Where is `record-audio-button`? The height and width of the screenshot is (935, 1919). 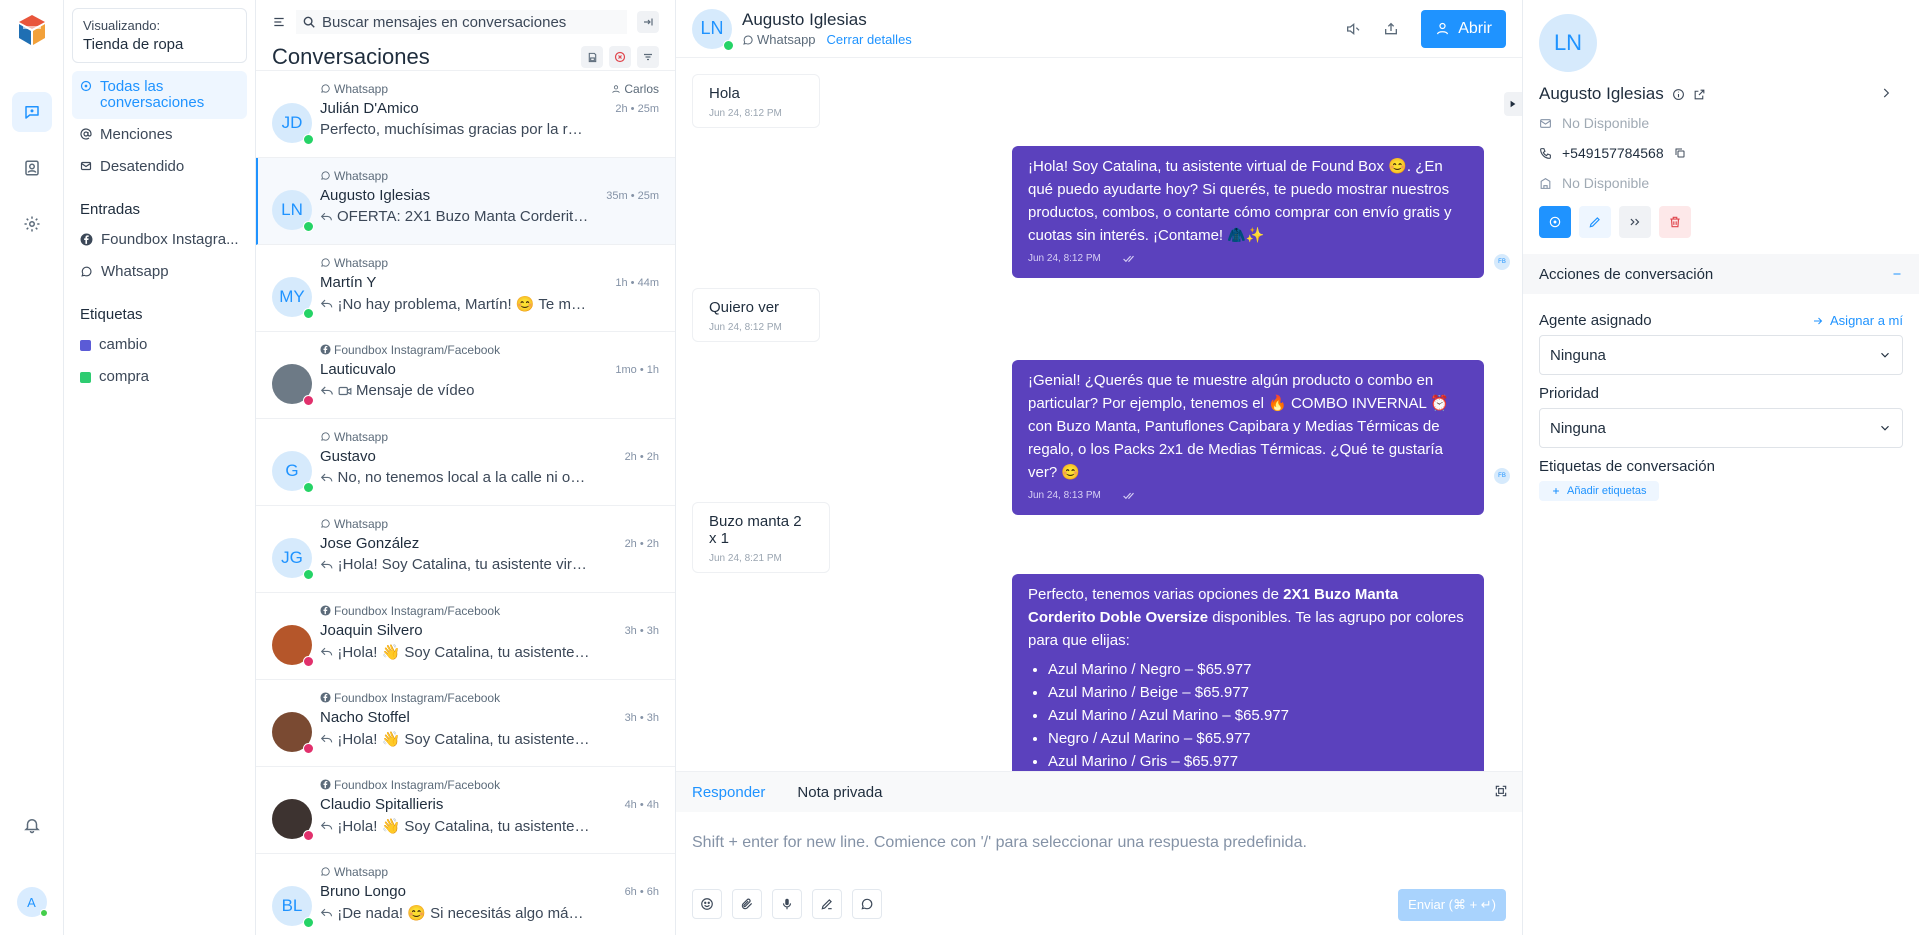 record-audio-button is located at coordinates (787, 904).